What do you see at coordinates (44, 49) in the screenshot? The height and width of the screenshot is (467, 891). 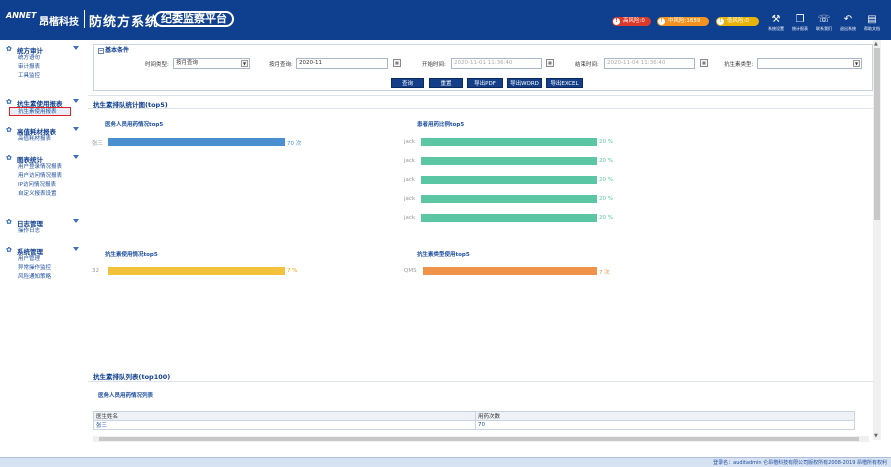 I see `menu-group-header: ✿ 统方审计` at bounding box center [44, 49].